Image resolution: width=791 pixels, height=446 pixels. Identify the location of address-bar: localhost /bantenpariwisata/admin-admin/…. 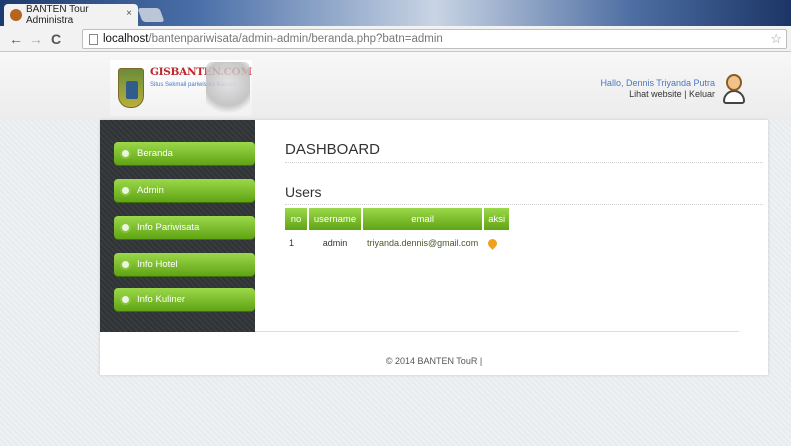
(434, 39).